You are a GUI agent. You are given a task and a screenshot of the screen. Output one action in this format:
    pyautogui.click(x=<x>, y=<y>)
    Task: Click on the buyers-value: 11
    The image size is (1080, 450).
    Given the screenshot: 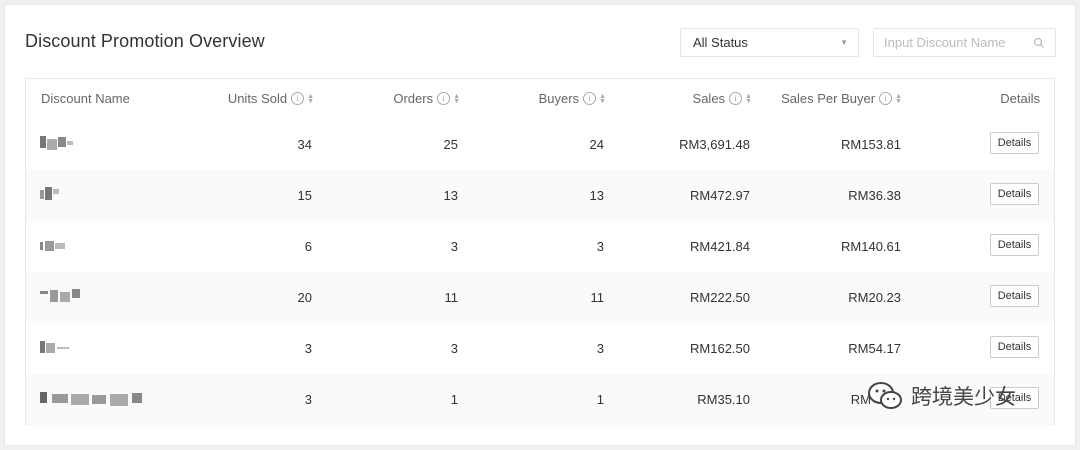 What is the action you would take?
    pyautogui.click(x=597, y=297)
    